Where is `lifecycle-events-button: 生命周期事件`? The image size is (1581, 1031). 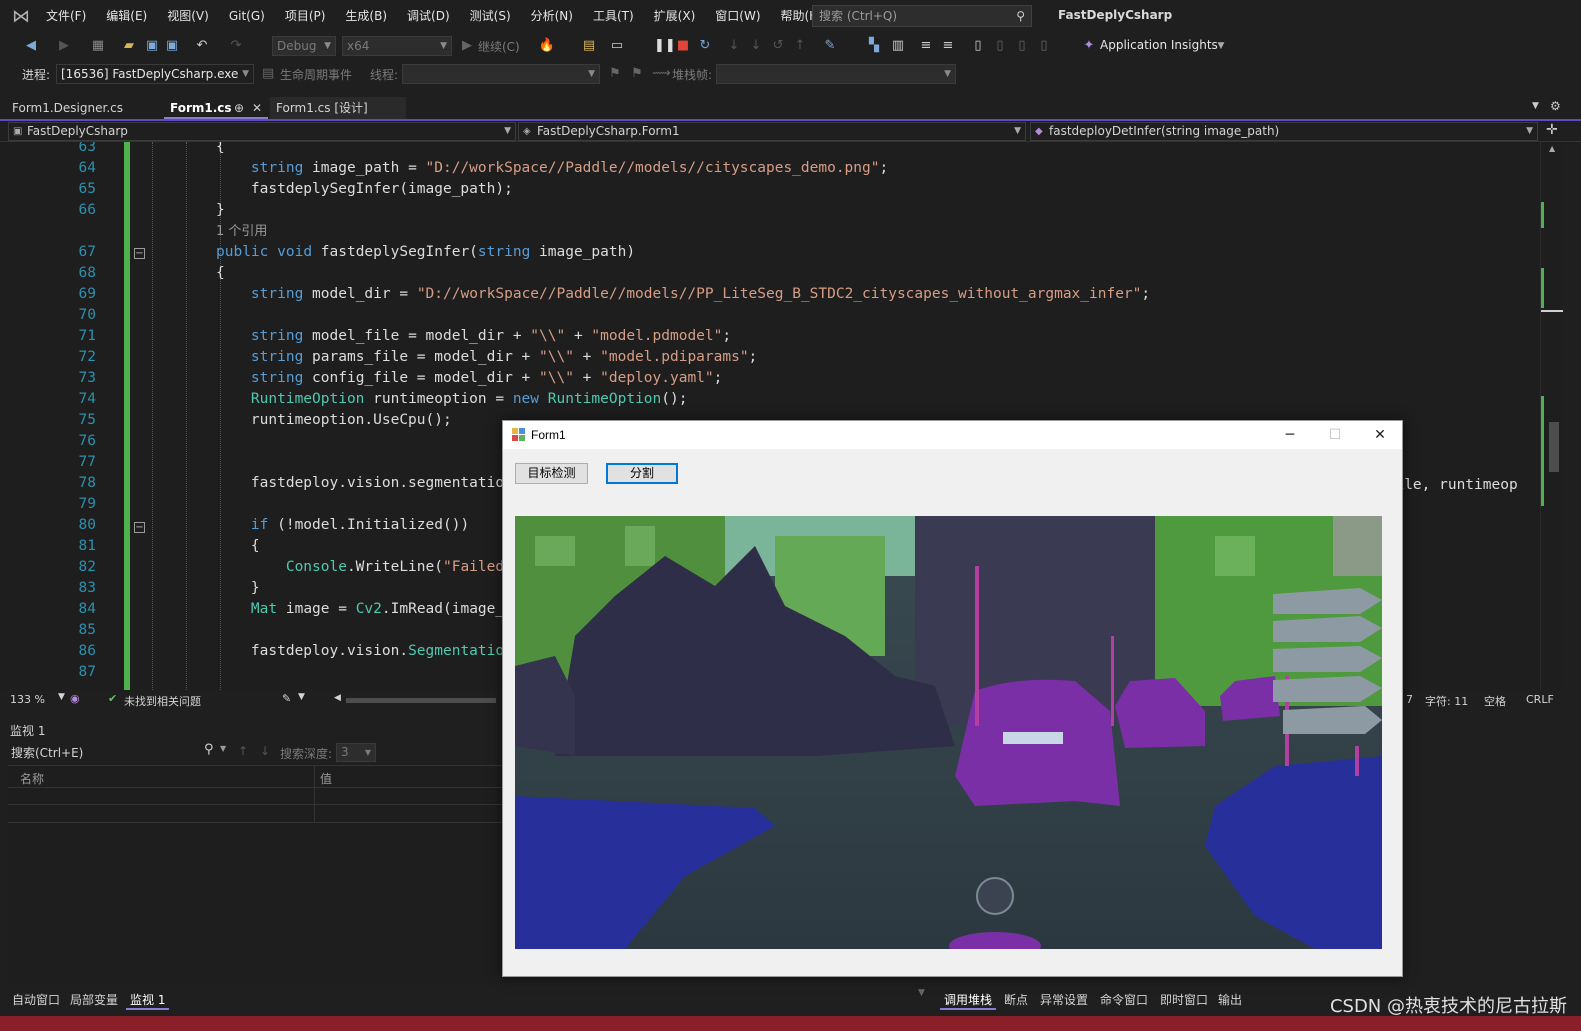 lifecycle-events-button: 生命周期事件 is located at coordinates (316, 74).